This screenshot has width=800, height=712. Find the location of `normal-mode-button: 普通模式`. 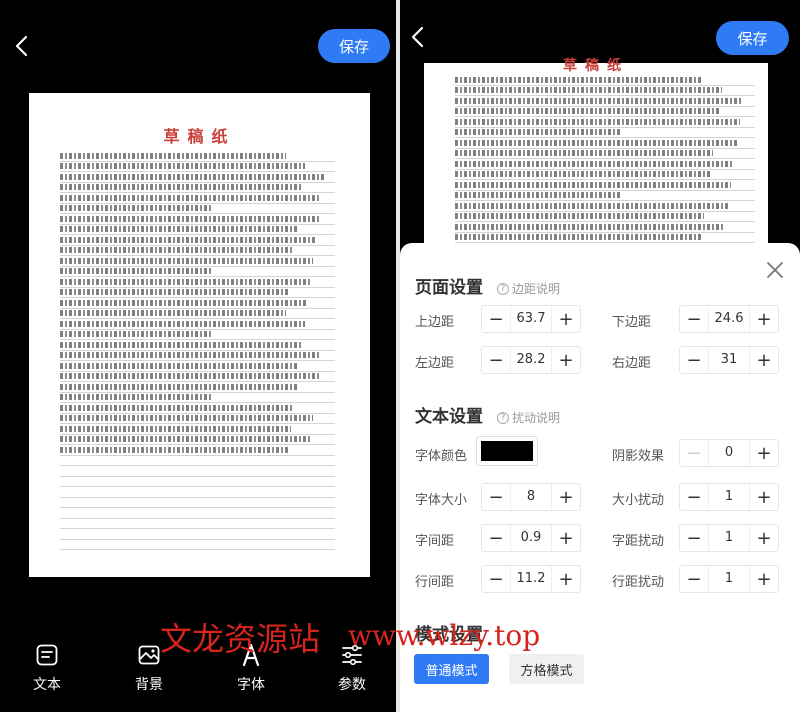

normal-mode-button: 普通模式 is located at coordinates (451, 669).